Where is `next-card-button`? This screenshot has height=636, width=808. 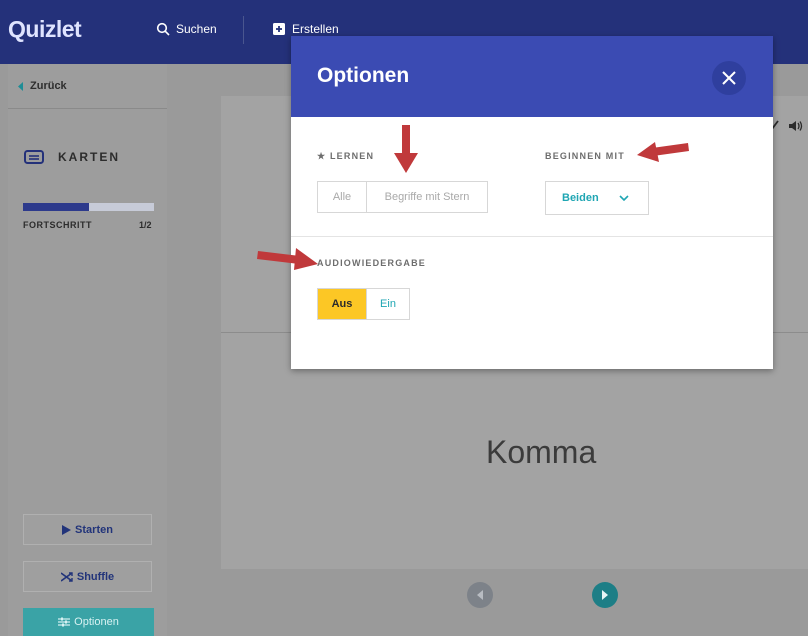
next-card-button is located at coordinates (605, 595).